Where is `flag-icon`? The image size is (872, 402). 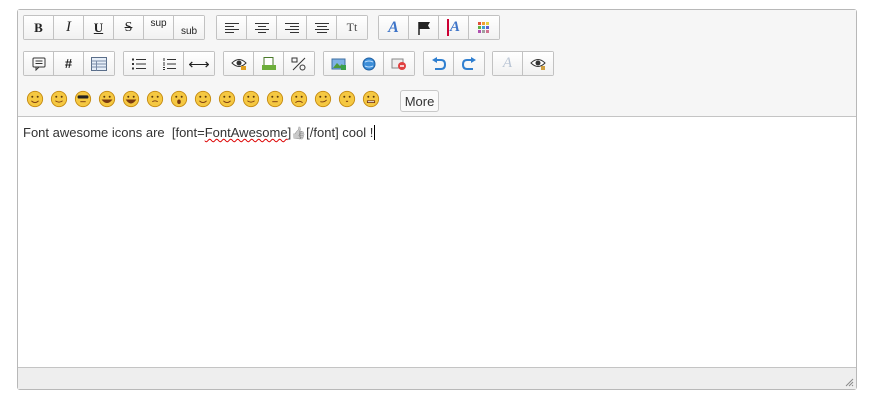 flag-icon is located at coordinates (423, 28).